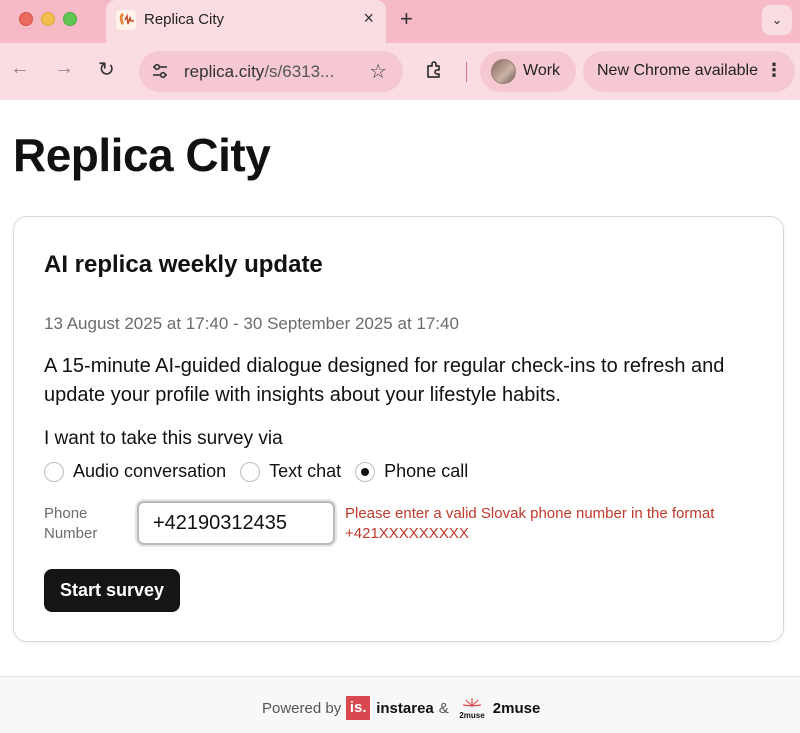 Image resolution: width=800 pixels, height=733 pixels. What do you see at coordinates (443, 708) in the screenshot?
I see `ampersand: &` at bounding box center [443, 708].